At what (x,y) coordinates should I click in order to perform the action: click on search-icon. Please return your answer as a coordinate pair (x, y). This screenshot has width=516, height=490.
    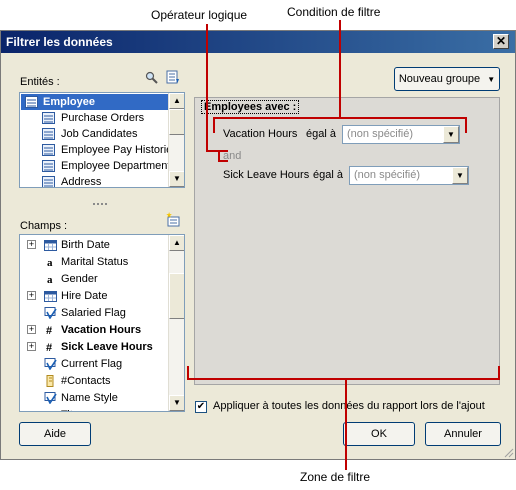
    Looking at the image, I should click on (151, 77).